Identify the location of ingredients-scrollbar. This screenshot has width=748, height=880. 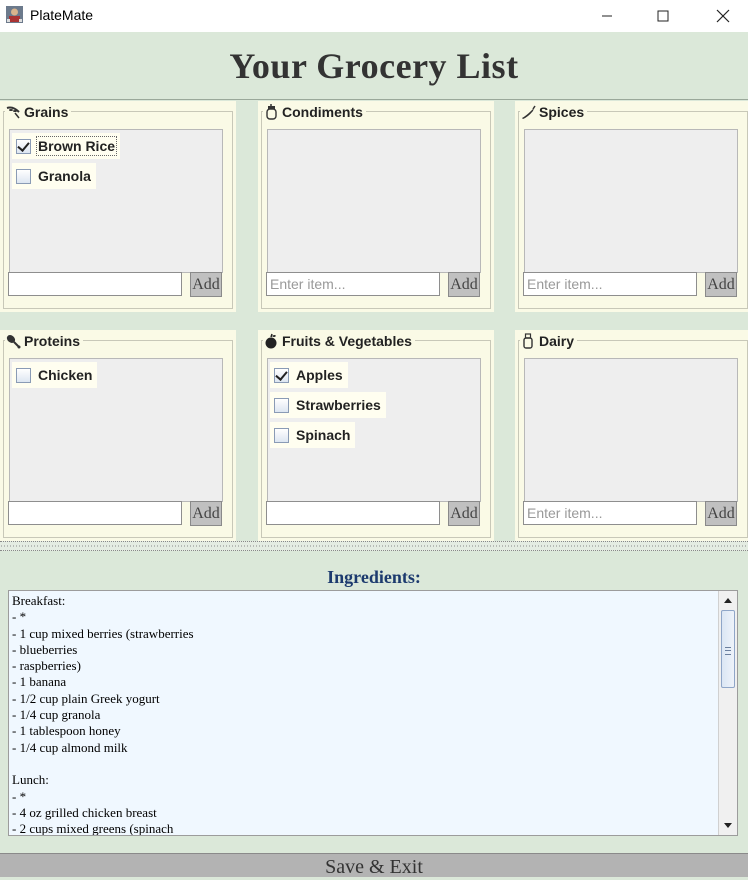
(727, 713).